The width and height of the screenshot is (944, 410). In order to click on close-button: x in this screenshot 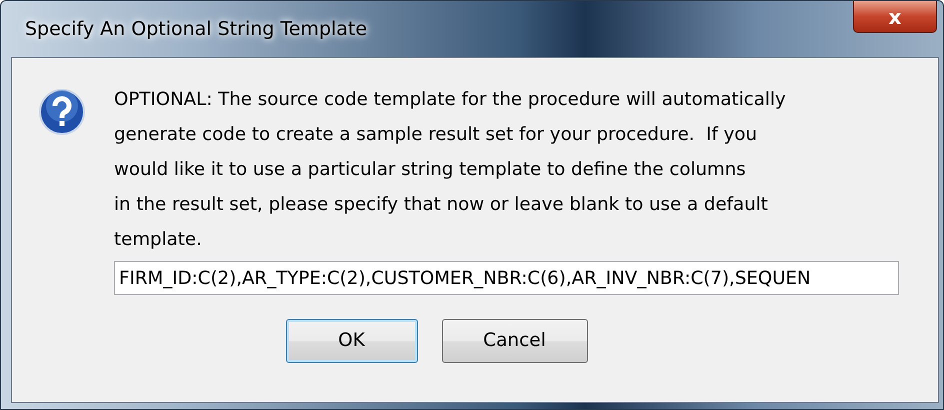, I will do `click(895, 17)`.